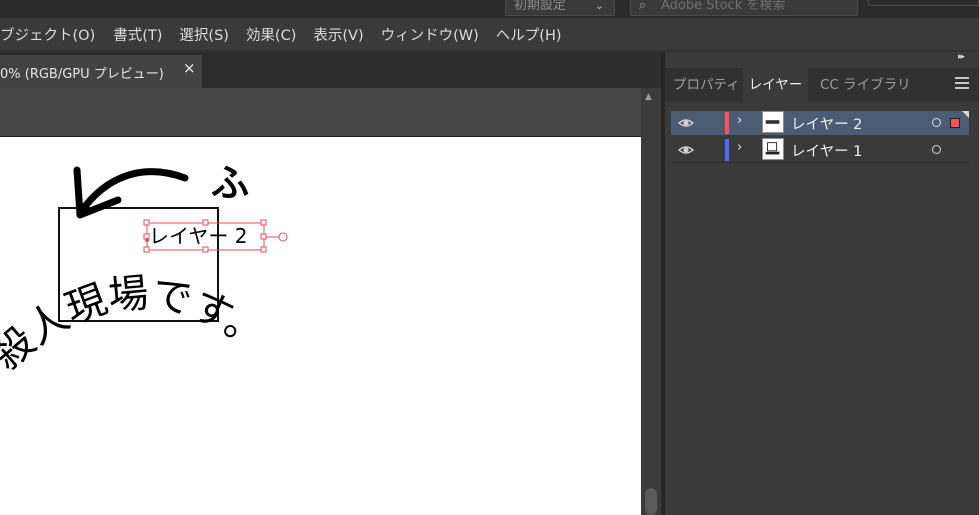 The height and width of the screenshot is (515, 979). What do you see at coordinates (955, 123) in the screenshot?
I see `selection-indicator` at bounding box center [955, 123].